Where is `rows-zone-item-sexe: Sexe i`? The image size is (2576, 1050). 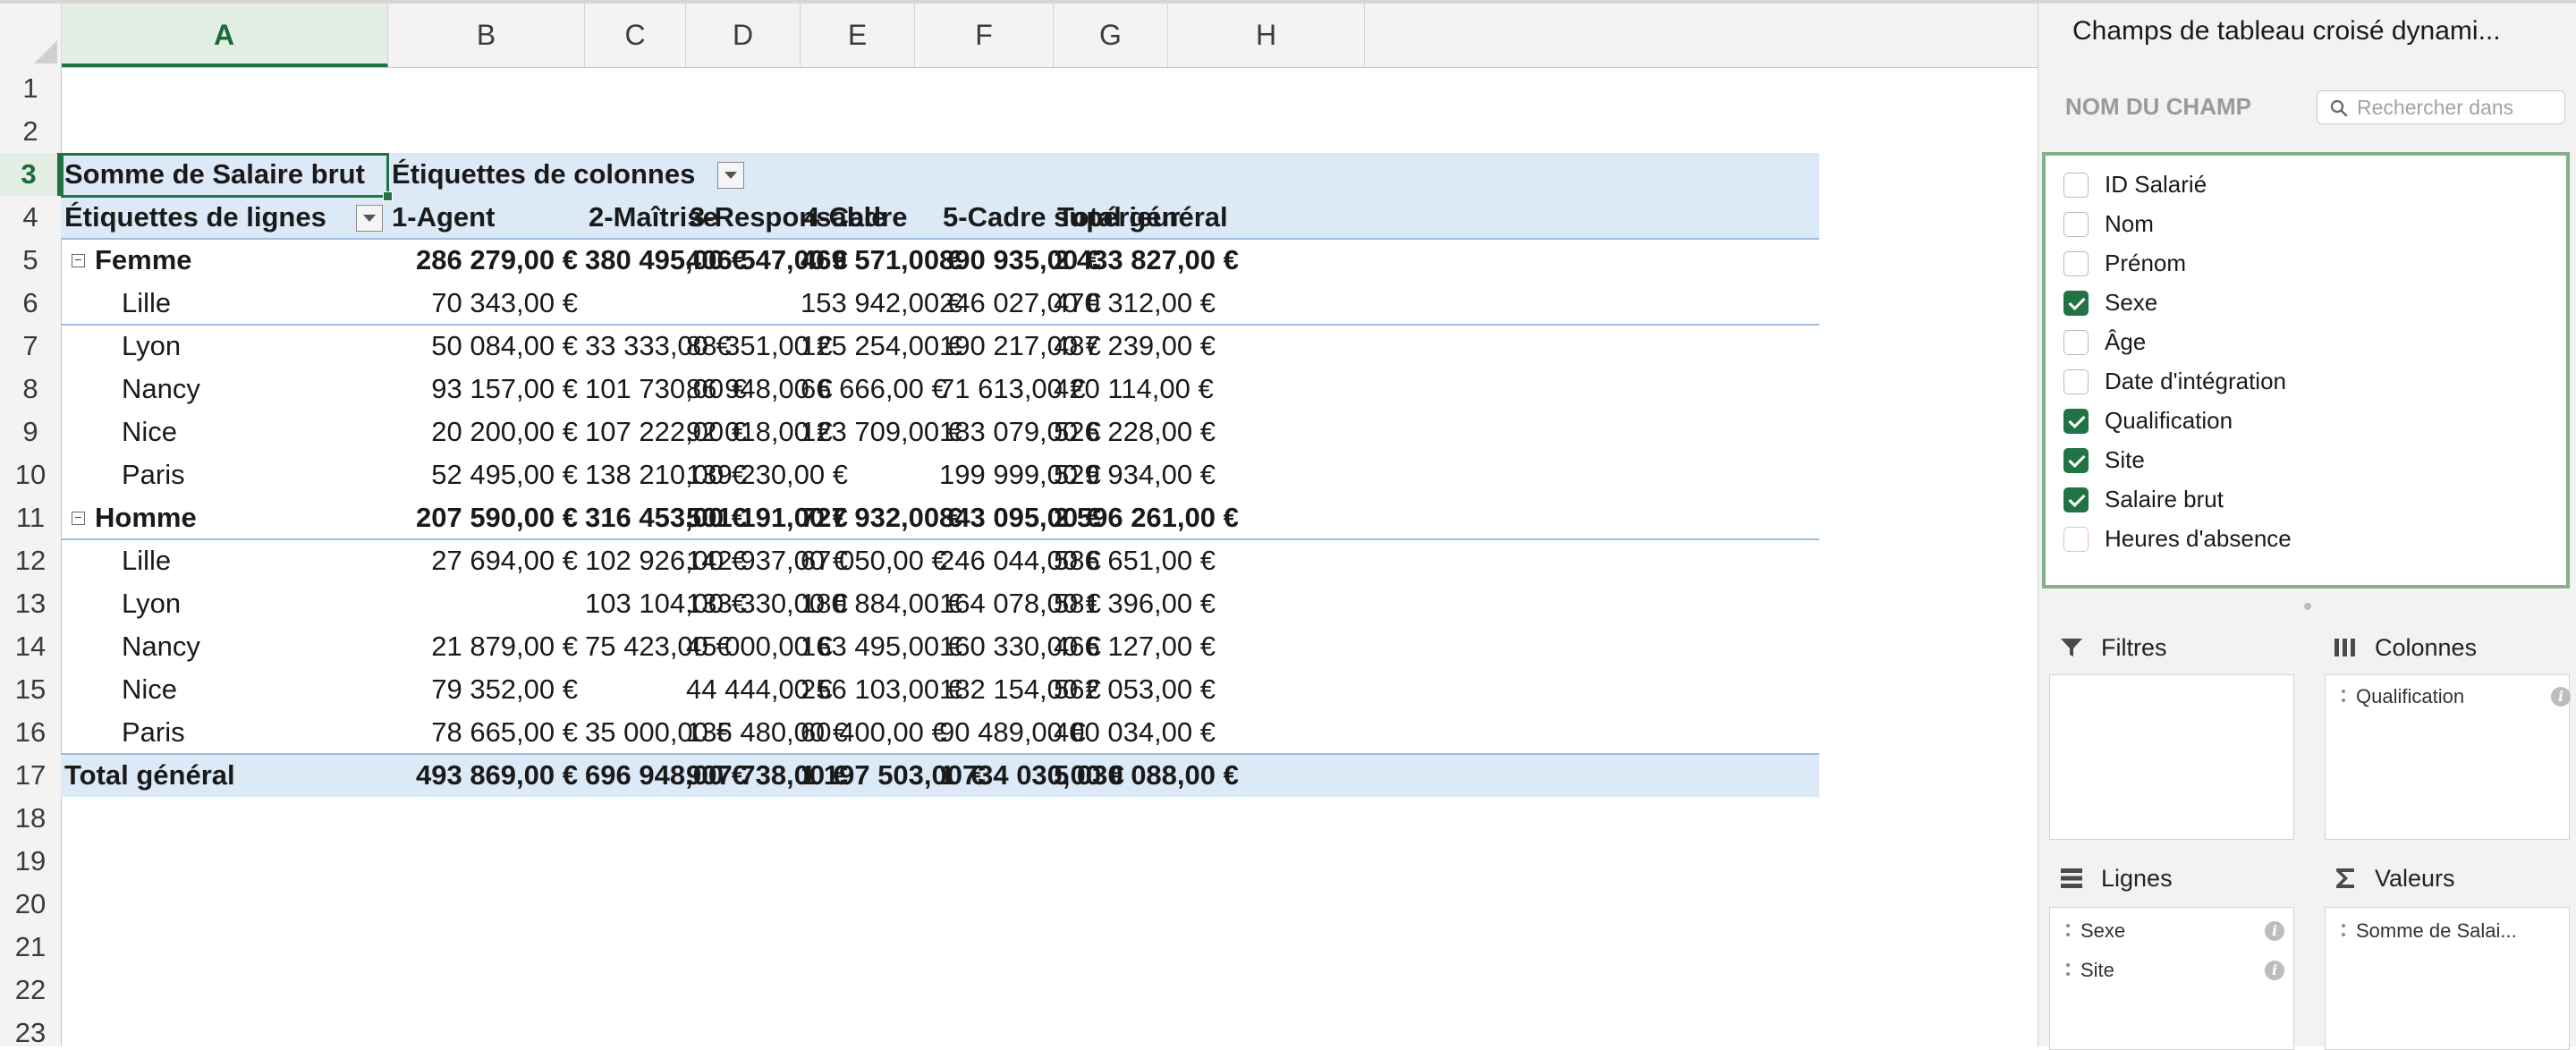 rows-zone-item-sexe: Sexe i is located at coordinates (2175, 931).